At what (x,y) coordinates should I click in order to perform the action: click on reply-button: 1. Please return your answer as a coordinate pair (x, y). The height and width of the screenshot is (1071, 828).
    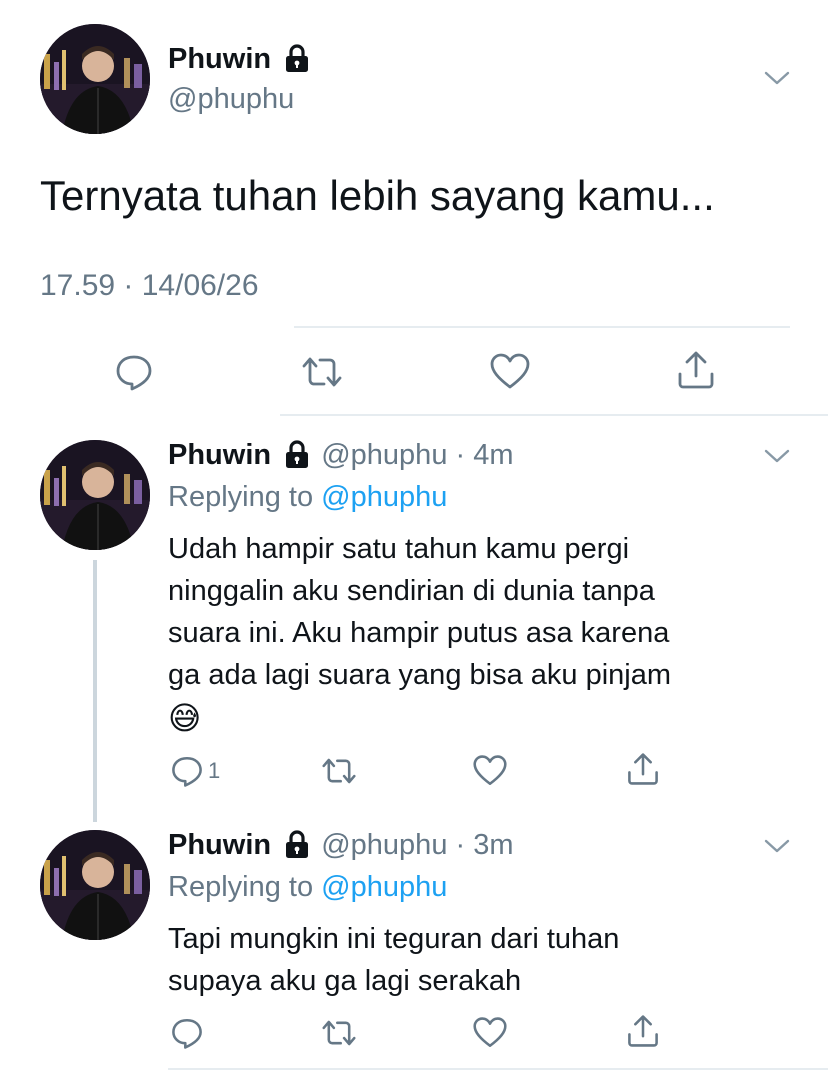
    Looking at the image, I should click on (195, 771).